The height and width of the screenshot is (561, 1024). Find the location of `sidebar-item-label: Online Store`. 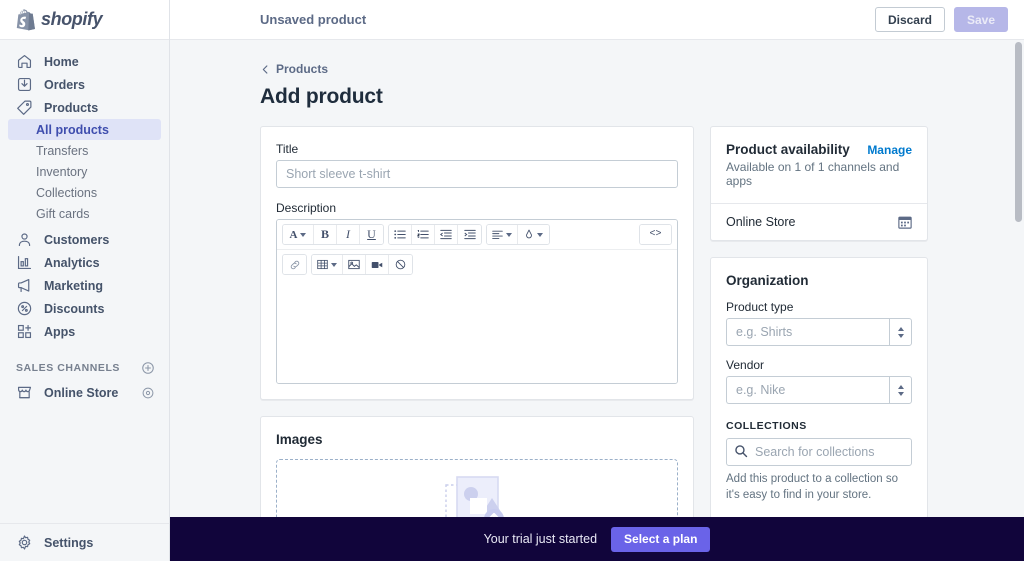

sidebar-item-label: Online Store is located at coordinates (81, 392).